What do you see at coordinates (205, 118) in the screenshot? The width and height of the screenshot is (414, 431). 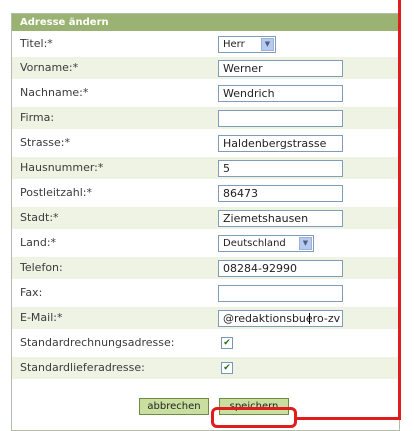 I see `form-row-firma: Firma:` at bounding box center [205, 118].